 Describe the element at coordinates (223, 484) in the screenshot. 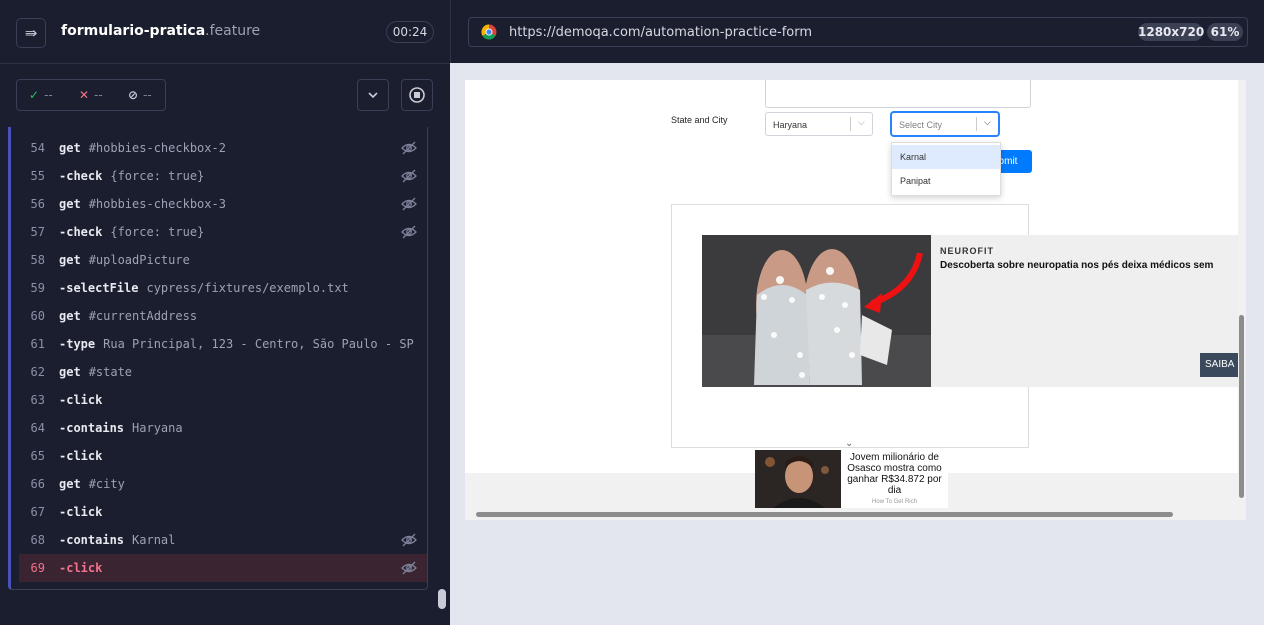

I see `command-row: 66 get #city` at that location.